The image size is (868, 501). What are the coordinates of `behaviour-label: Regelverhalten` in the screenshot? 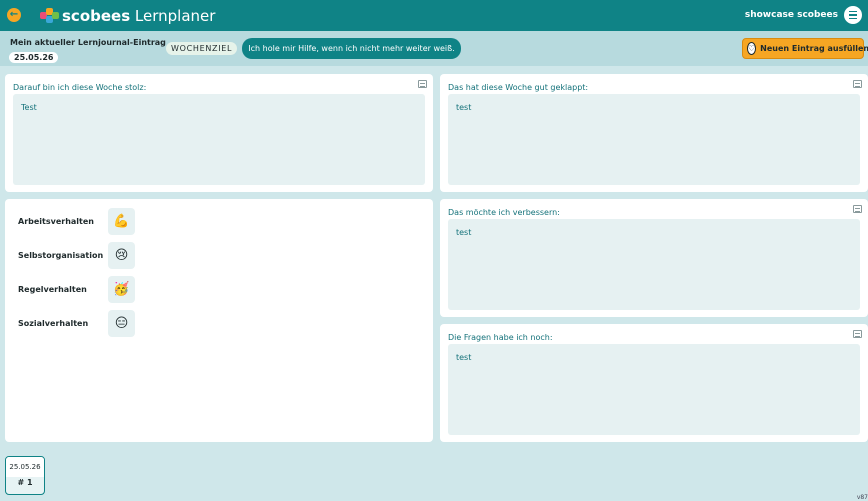 It's located at (52, 289).